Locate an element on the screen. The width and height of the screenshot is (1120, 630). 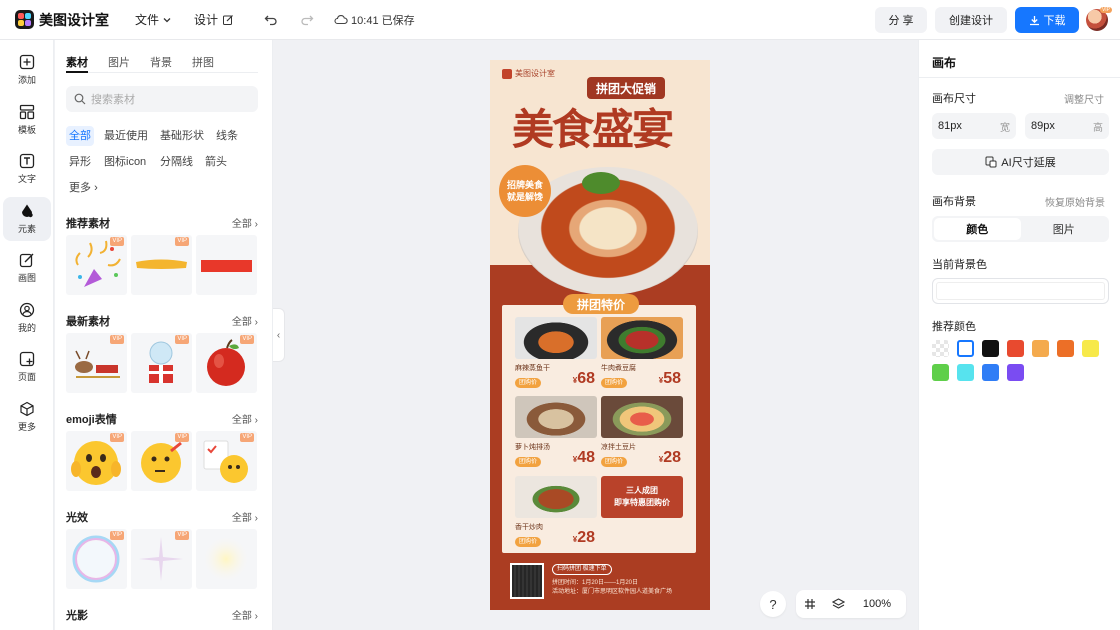
rail-item-mine: 我的 is located at coordinates (27, 318).